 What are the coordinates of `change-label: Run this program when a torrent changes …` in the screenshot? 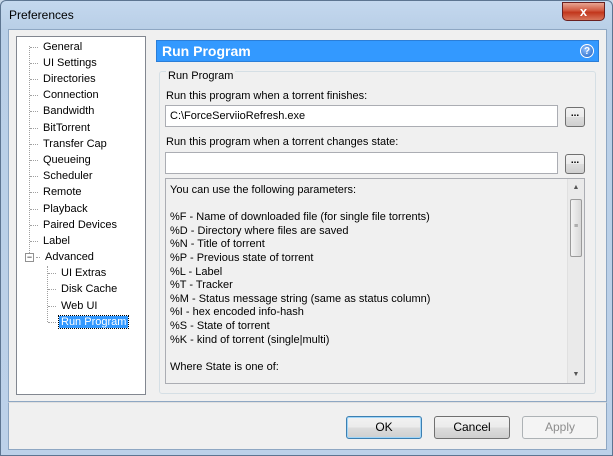 It's located at (282, 142).